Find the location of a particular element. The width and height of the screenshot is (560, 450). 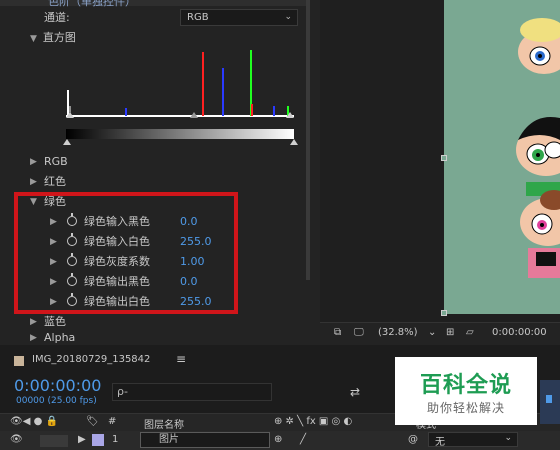

group-blue: ▶ 蓝色 is located at coordinates (155, 322).